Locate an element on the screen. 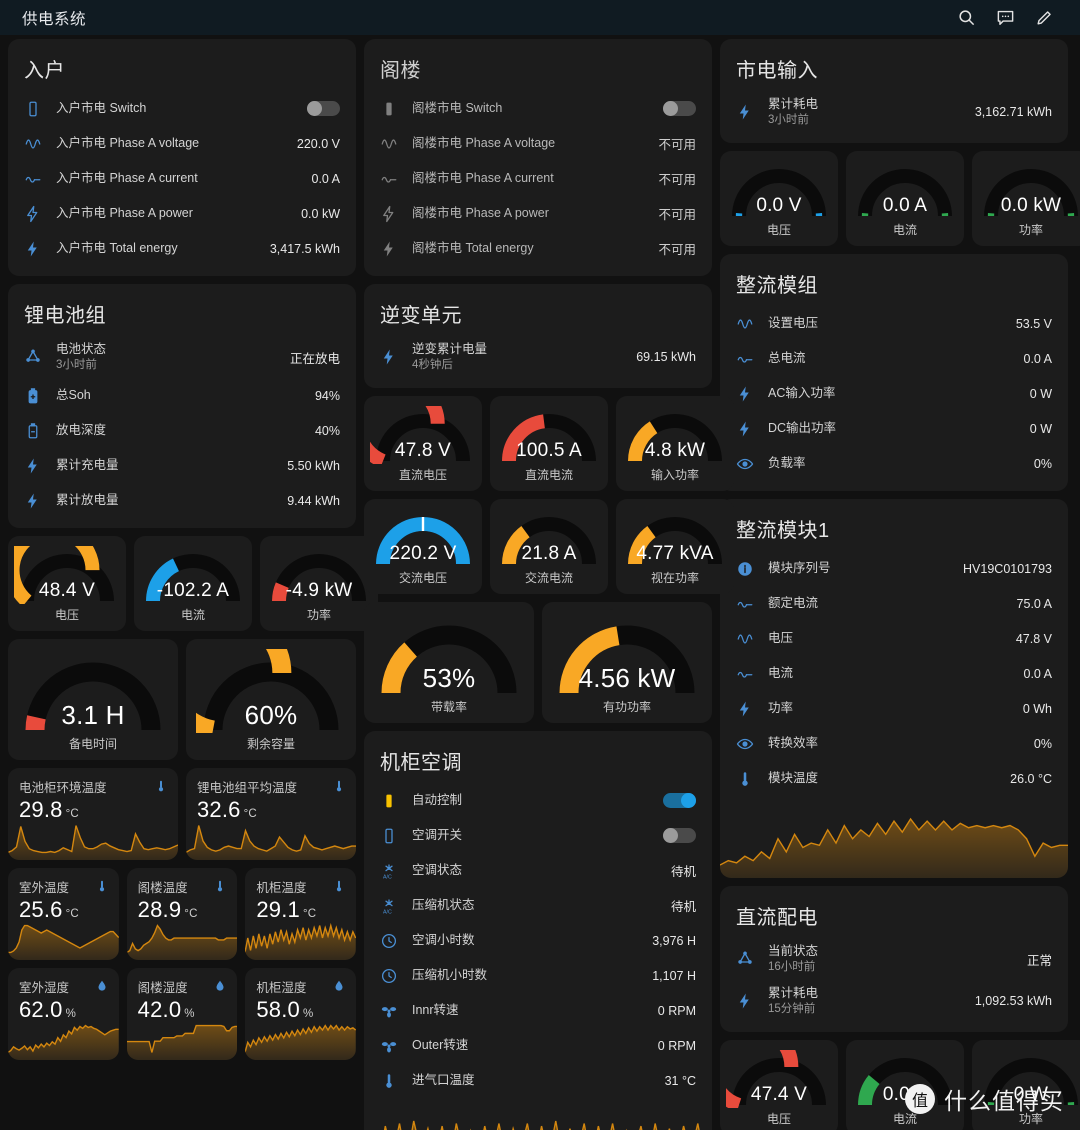  gauge-value: 220.2 V is located at coordinates (423, 553).